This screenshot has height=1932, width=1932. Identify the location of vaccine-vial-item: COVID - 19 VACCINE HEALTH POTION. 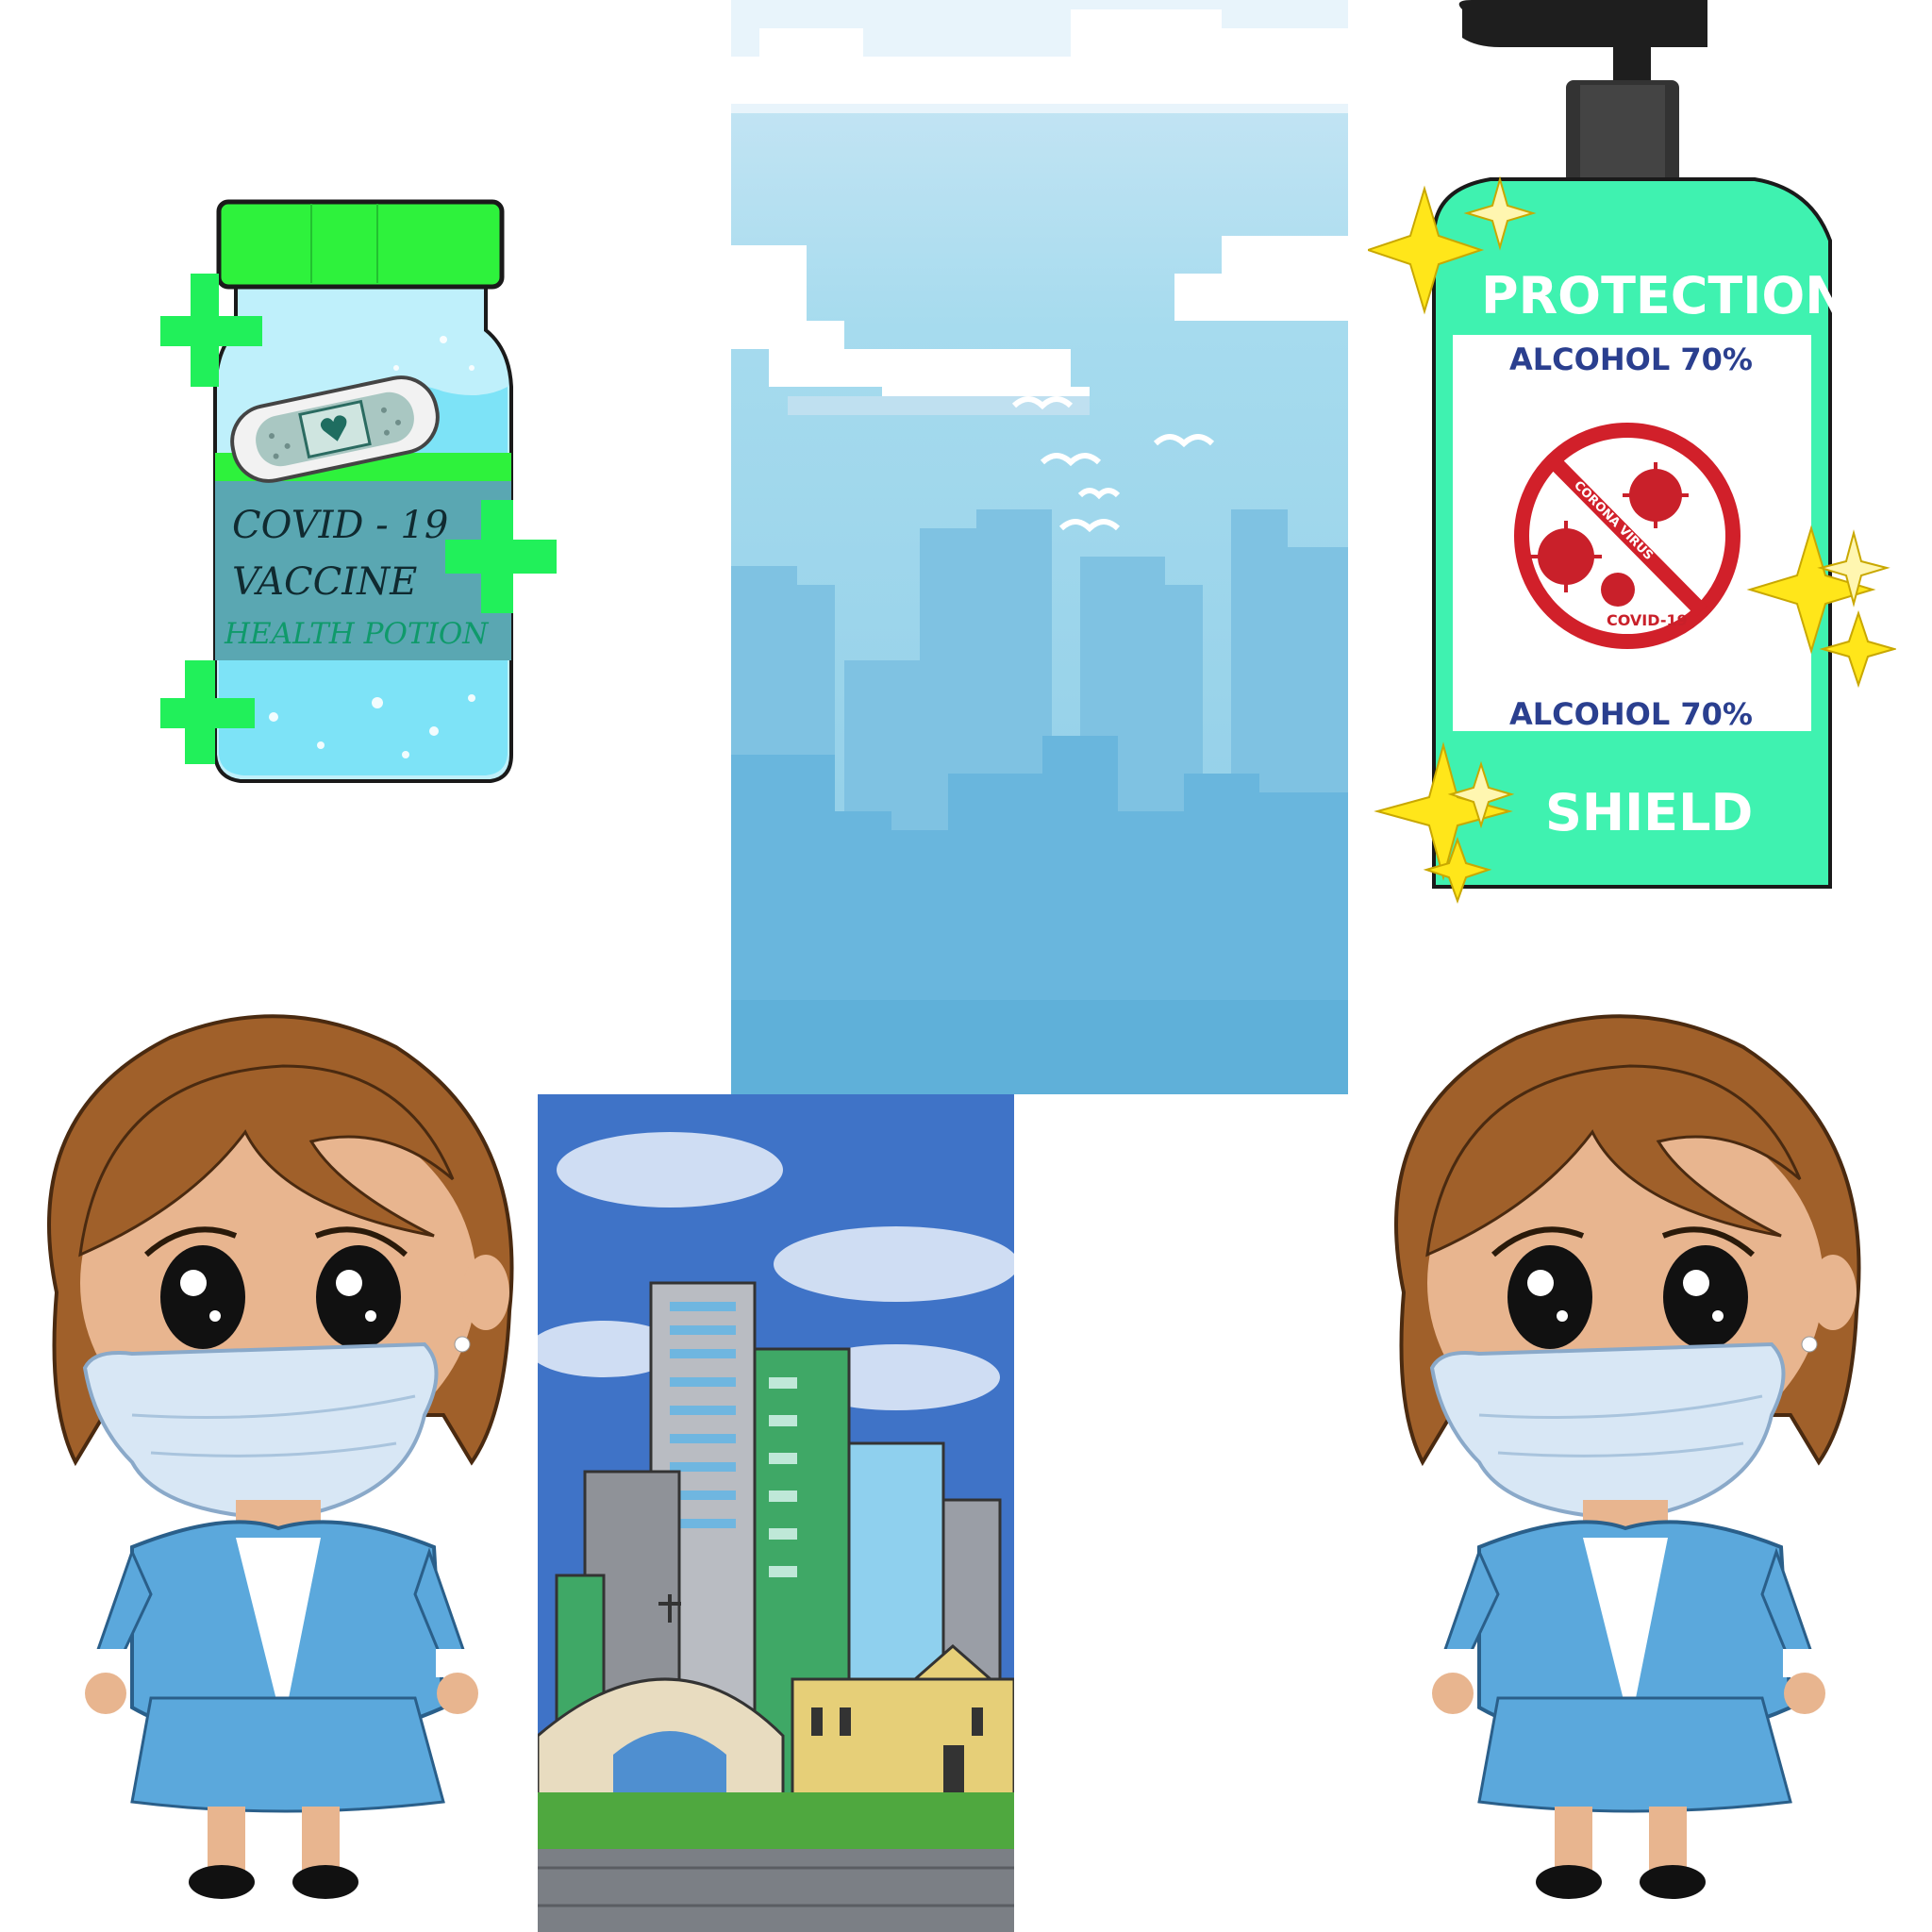
(367, 490).